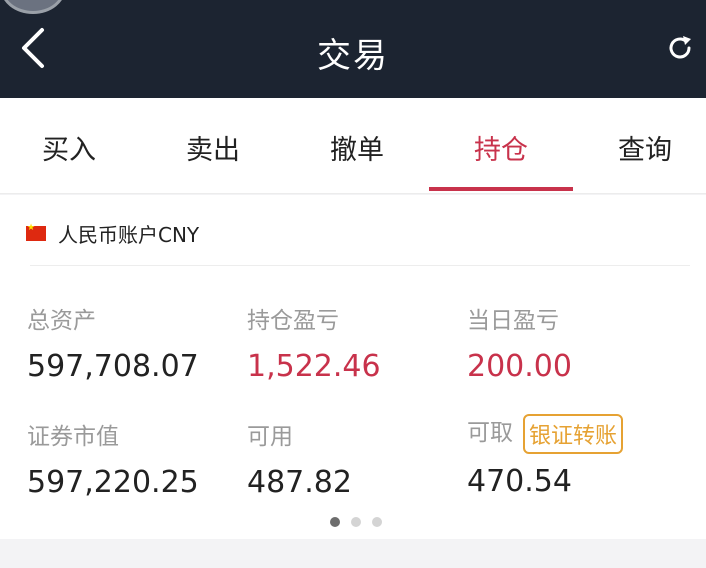 The width and height of the screenshot is (706, 568). I want to click on metric-label: 总资产, so click(61, 321).